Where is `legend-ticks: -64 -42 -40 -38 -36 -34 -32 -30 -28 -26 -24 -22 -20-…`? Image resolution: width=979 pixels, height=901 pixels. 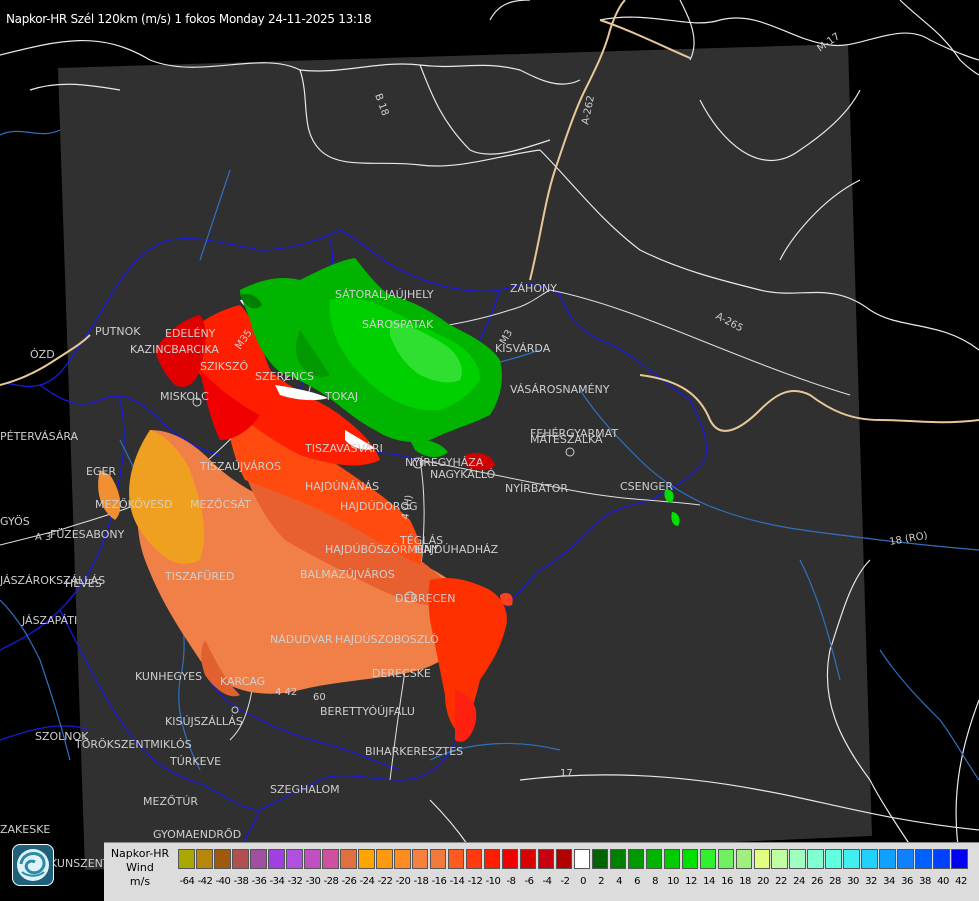 legend-ticks: -64 -42 -40 -38 -36 -34 -32 -30 -28 -26 -24 -22 -20-… is located at coordinates (574, 881).